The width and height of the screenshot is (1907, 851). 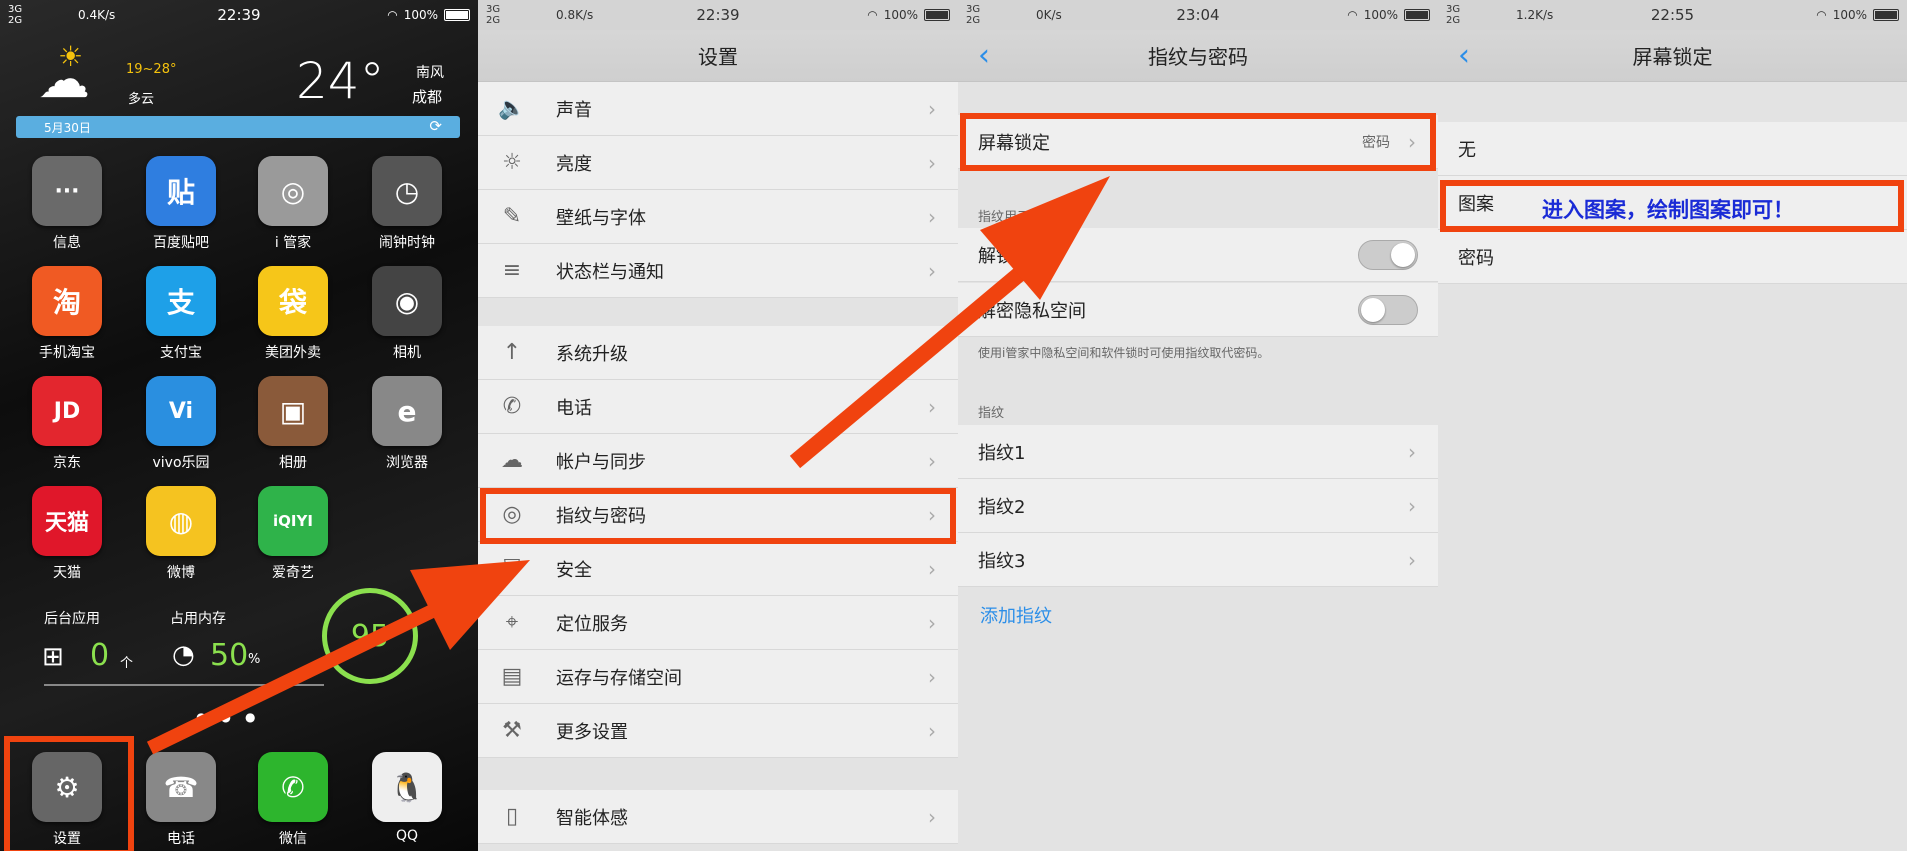 What do you see at coordinates (718, 677) in the screenshot?
I see `settings-row-sdcard: ▤ 运存与存储空间 ›` at bounding box center [718, 677].